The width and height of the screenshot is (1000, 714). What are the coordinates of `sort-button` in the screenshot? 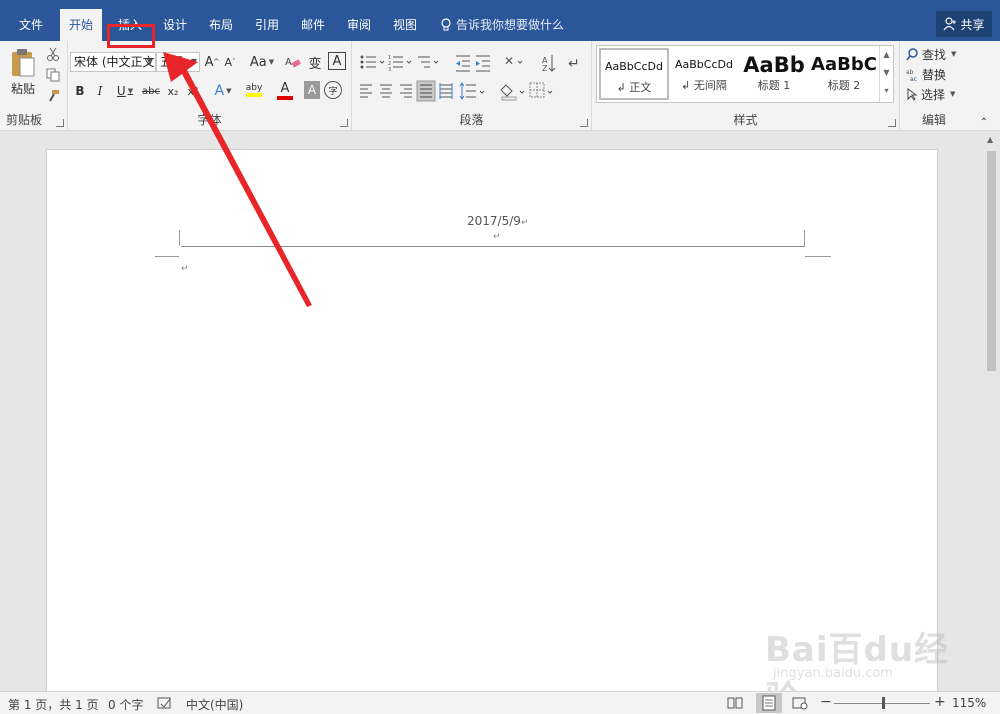 It's located at (548, 61).